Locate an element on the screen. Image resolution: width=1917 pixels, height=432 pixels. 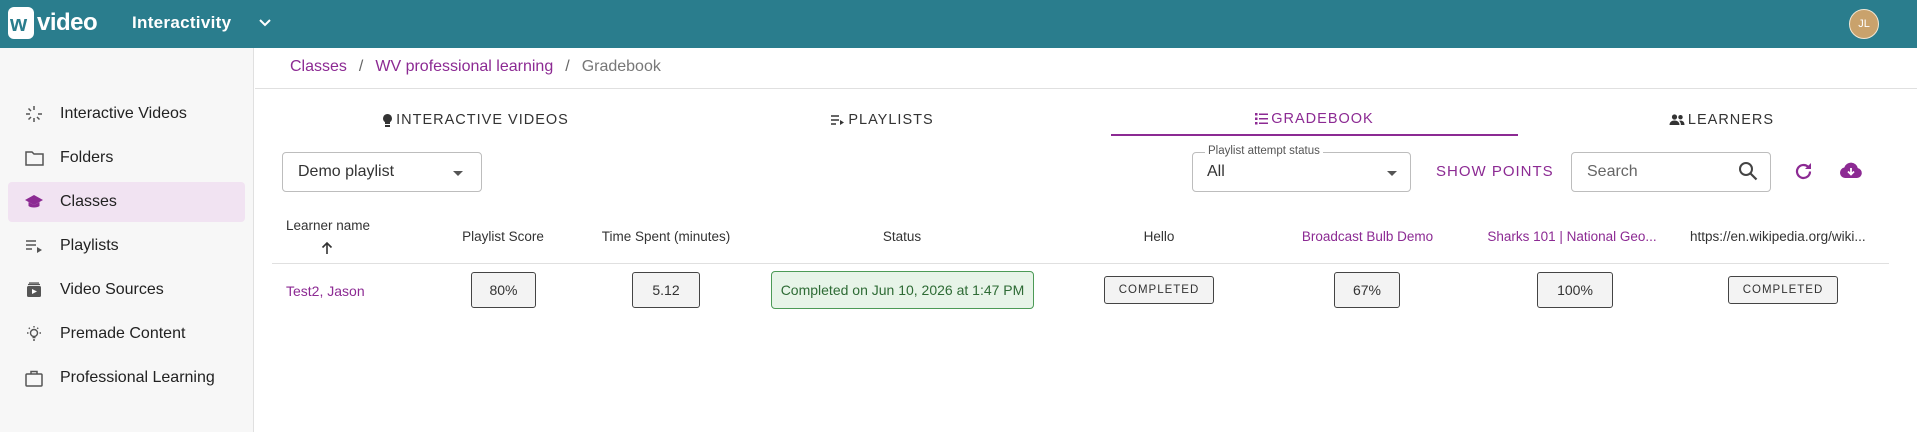
search-icon is located at coordinates (1748, 171).